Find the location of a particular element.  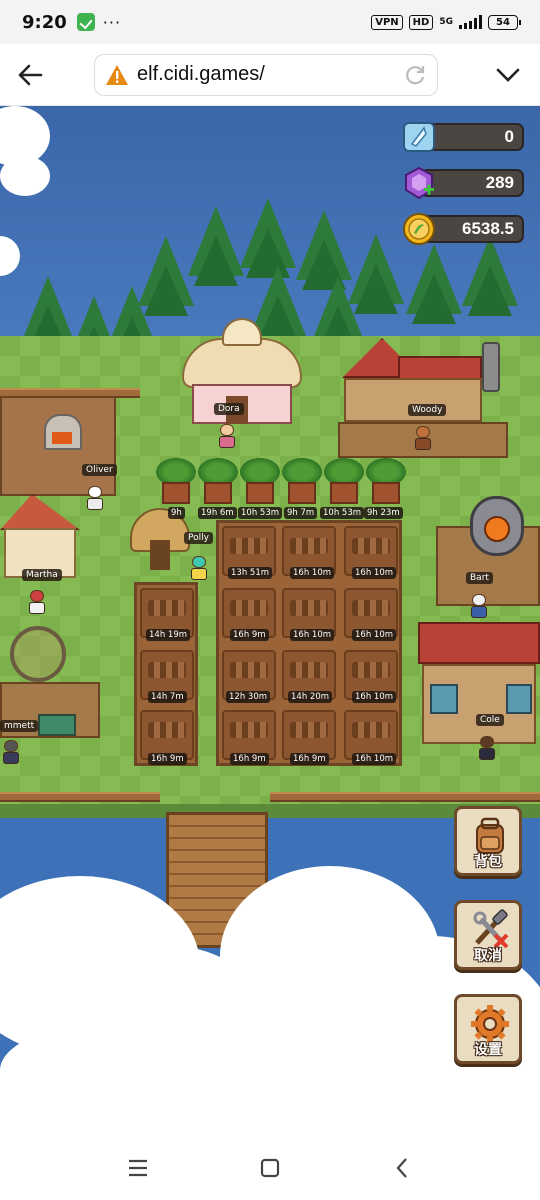

backpack-label: 背包 is located at coordinates (488, 862).